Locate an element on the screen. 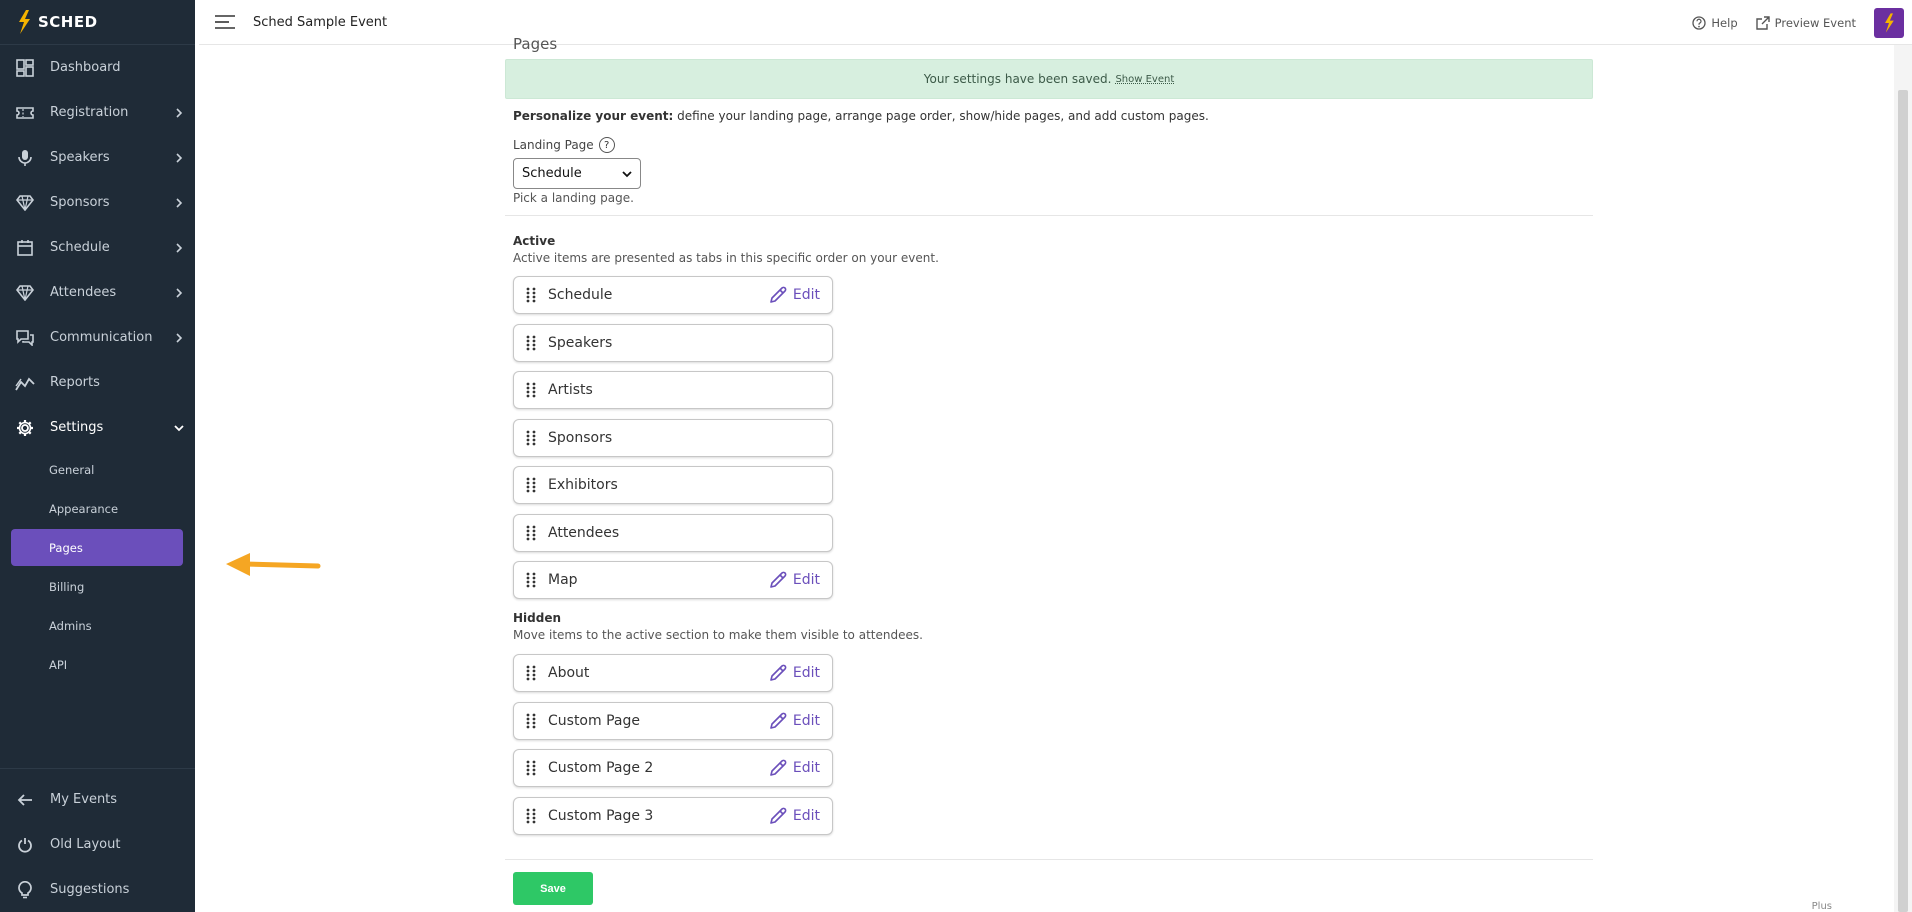 The width and height of the screenshot is (1912, 912). chat-icon is located at coordinates (25, 338).